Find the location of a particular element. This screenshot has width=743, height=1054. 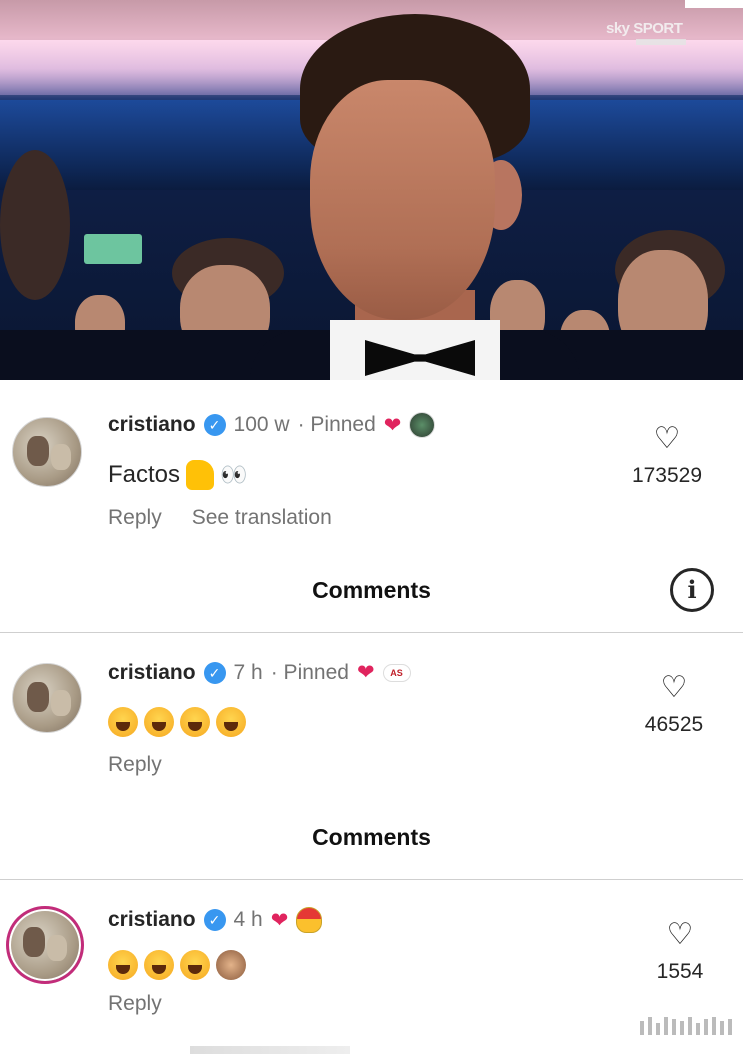

main-person-face is located at coordinates (402, 200).